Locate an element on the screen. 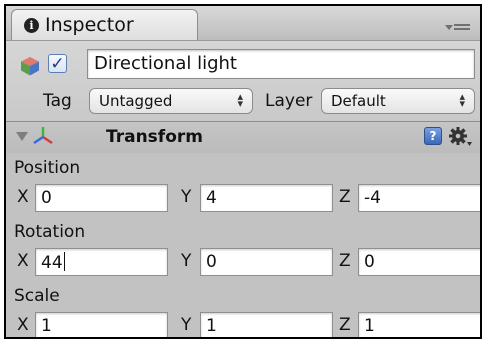 Image resolution: width=486 pixels, height=343 pixels. position-label: Position is located at coordinates (47, 168).